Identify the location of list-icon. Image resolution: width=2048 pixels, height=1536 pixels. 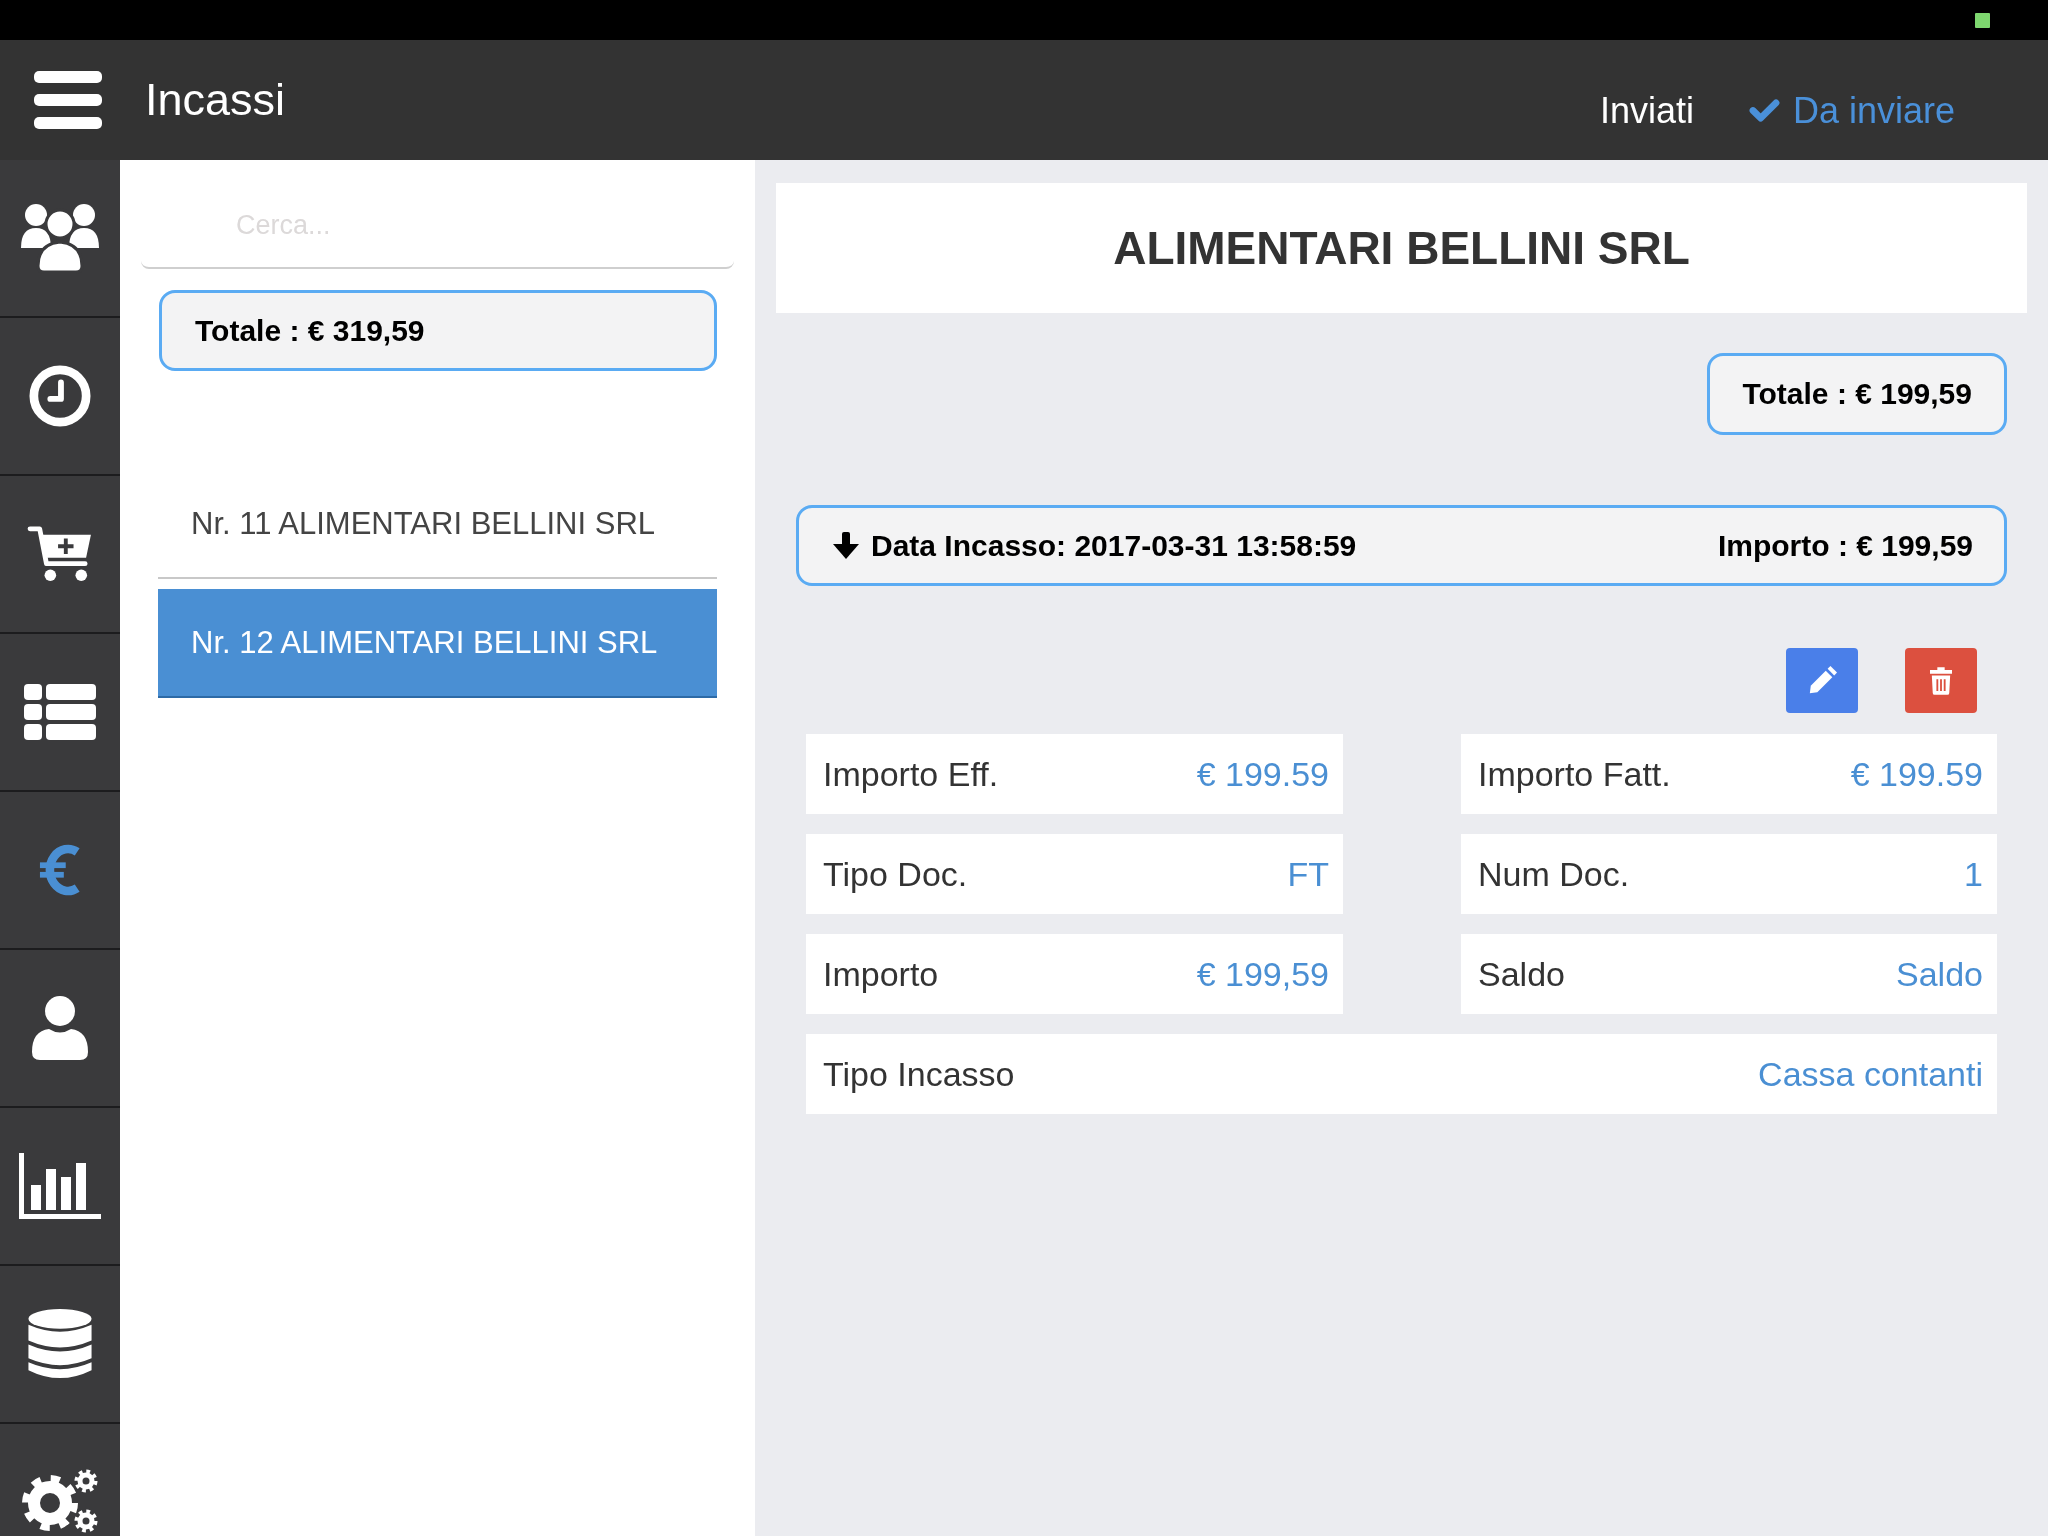
(60, 712).